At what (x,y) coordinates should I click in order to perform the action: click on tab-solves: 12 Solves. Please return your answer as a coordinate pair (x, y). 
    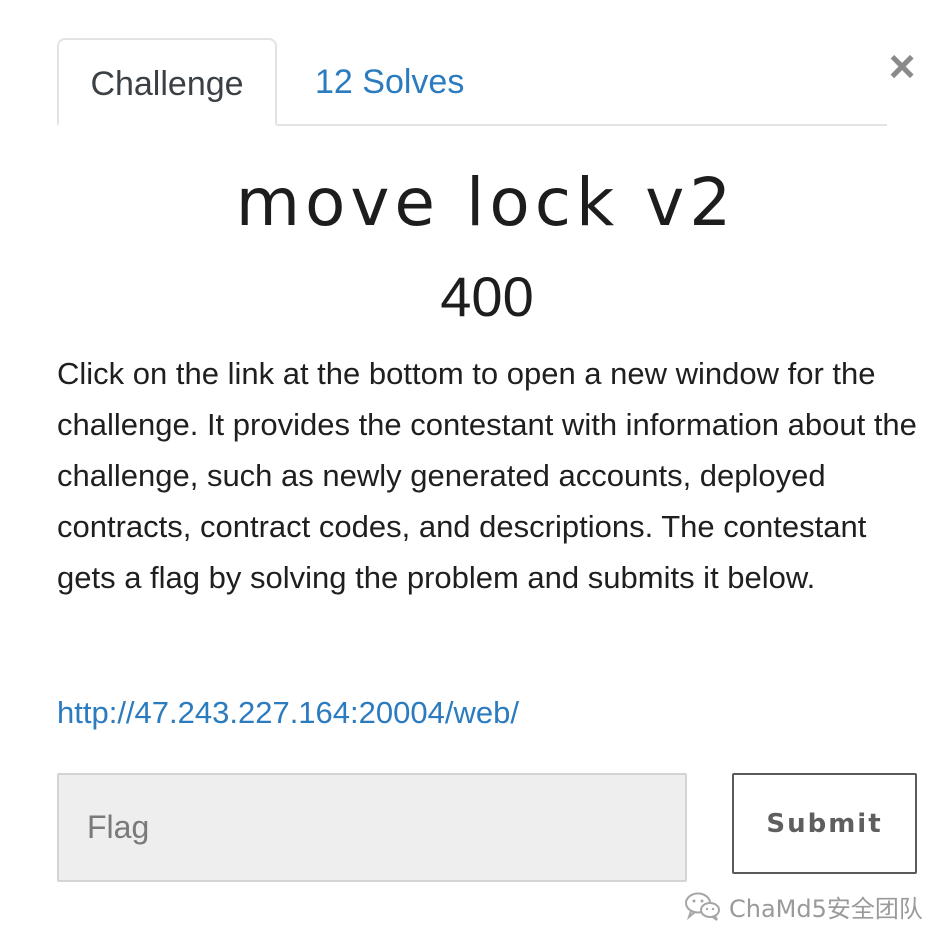
    Looking at the image, I should click on (389, 82).